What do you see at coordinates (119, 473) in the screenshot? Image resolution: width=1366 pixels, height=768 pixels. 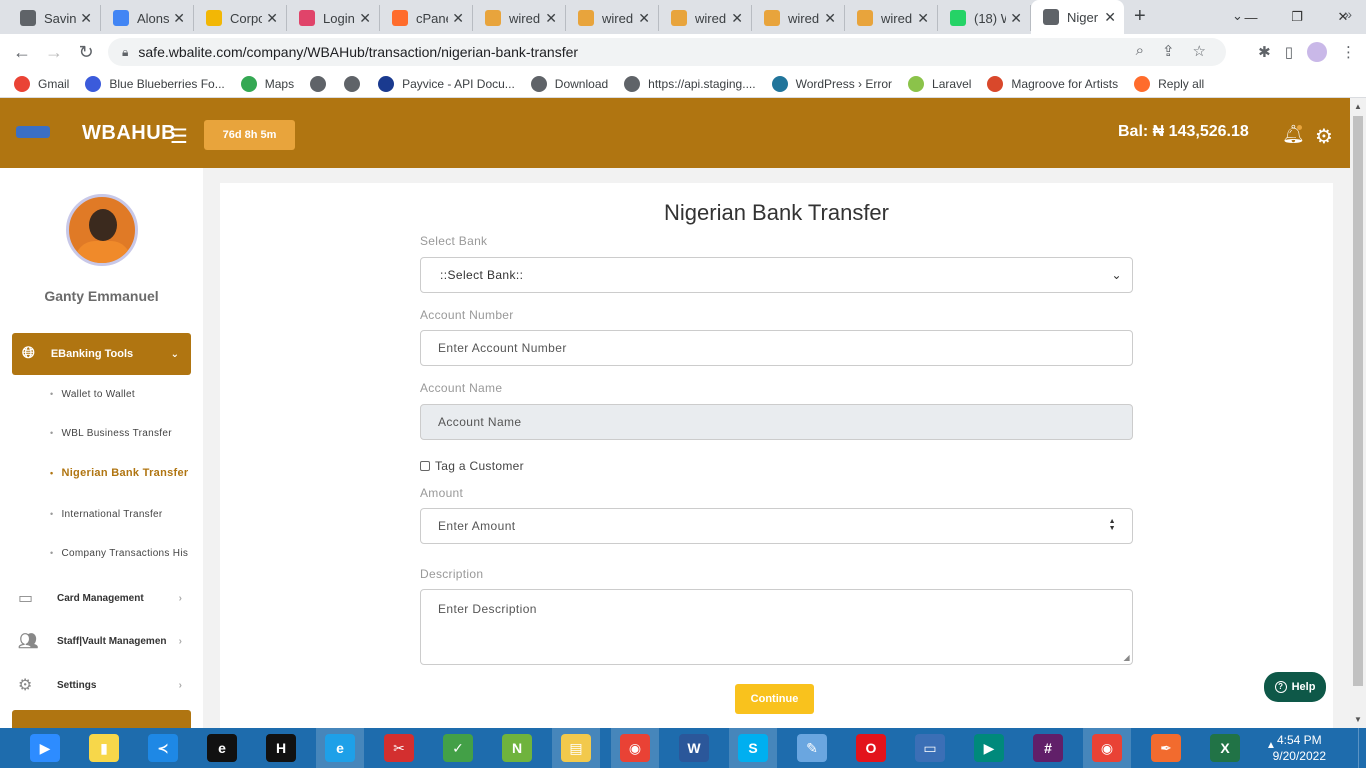 I see `submenu-nigerian-bank-transfer: • Nigerian Bank Transfer` at bounding box center [119, 473].